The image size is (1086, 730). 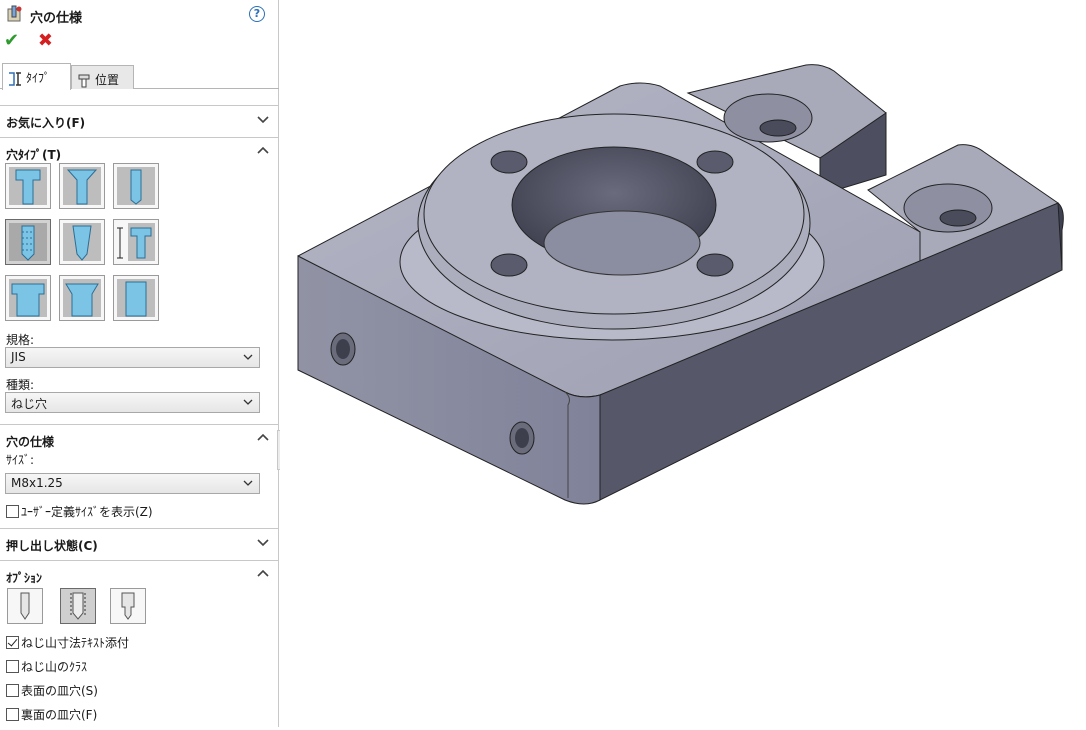 What do you see at coordinates (107, 80) in the screenshot?
I see `tab-position-label: 位置` at bounding box center [107, 80].